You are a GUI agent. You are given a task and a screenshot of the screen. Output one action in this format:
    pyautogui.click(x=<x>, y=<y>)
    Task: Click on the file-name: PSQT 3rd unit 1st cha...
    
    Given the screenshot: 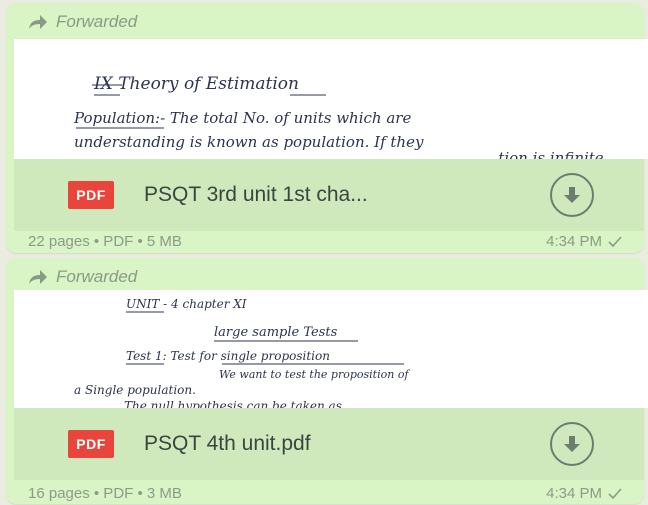 What is the action you would take?
    pyautogui.click(x=347, y=195)
    